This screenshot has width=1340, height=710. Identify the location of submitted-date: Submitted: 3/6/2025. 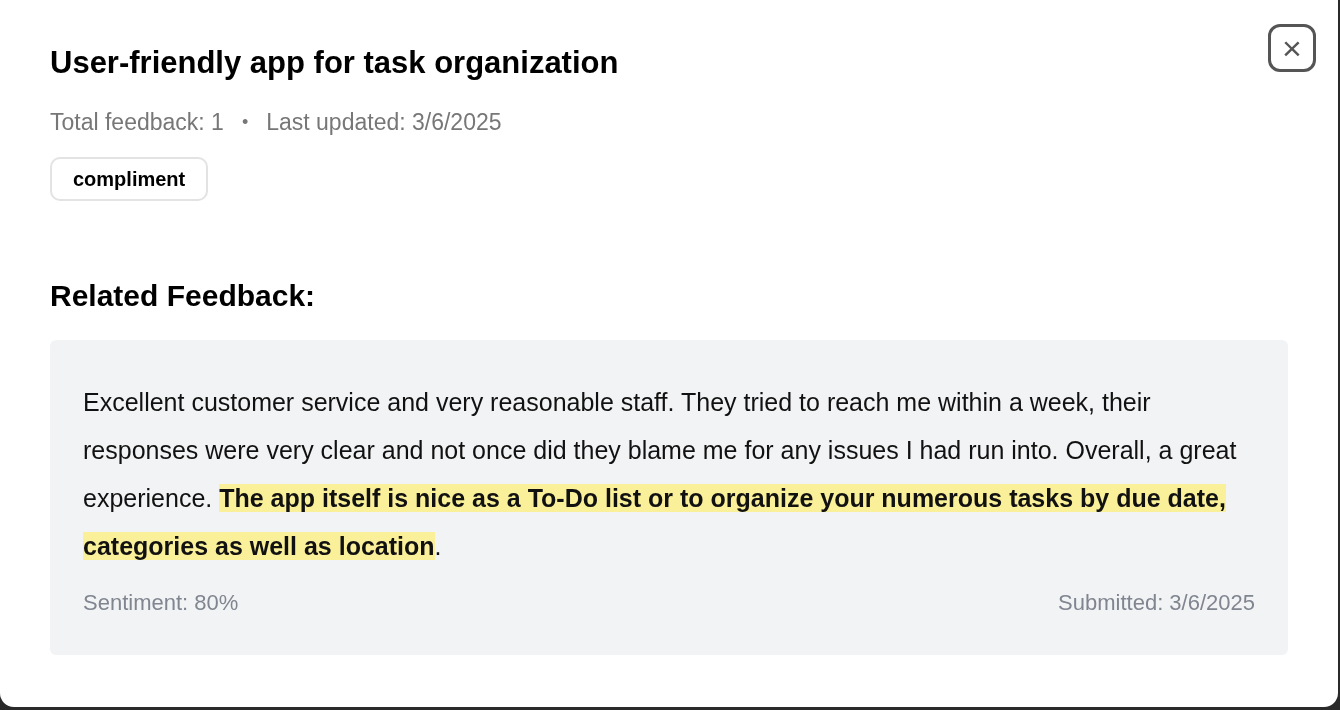
(1156, 603).